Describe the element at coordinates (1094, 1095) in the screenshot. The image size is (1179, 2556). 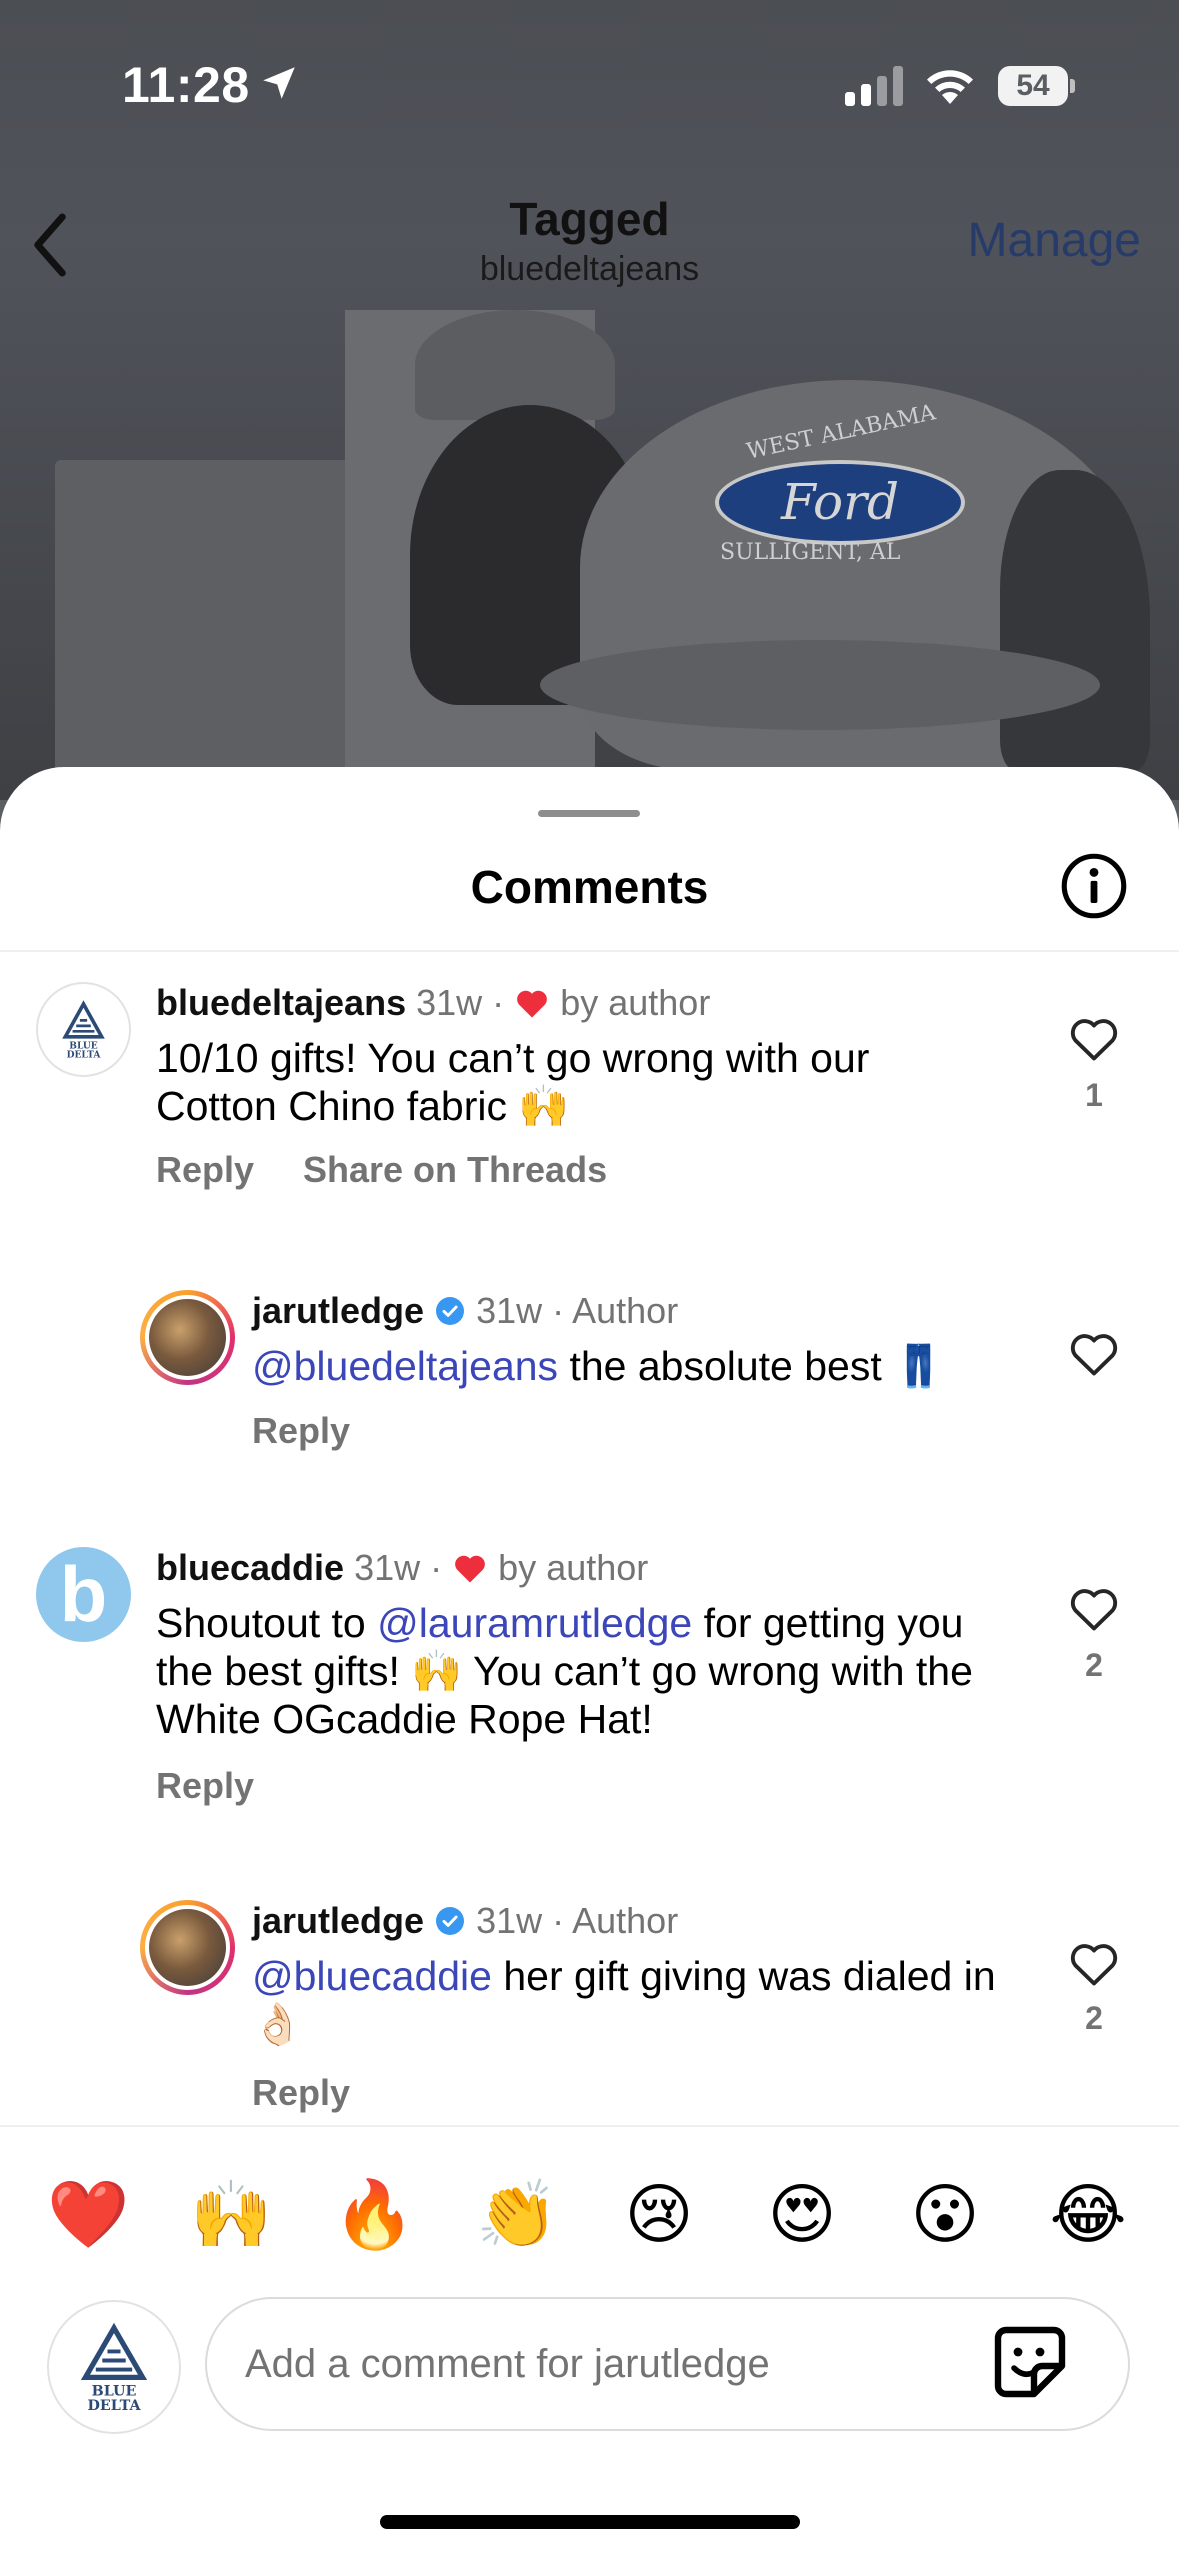
I see `like-count: 1` at that location.